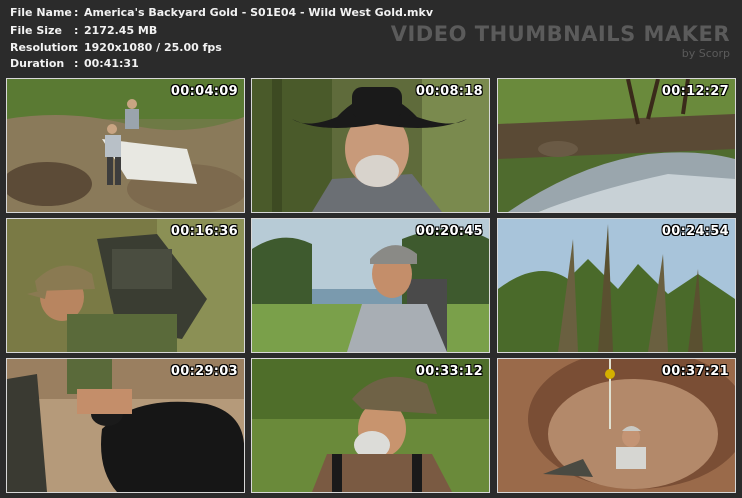 Image resolution: width=742 pixels, height=498 pixels. I want to click on thumbnail-4: 00:16:36, so click(125, 285).